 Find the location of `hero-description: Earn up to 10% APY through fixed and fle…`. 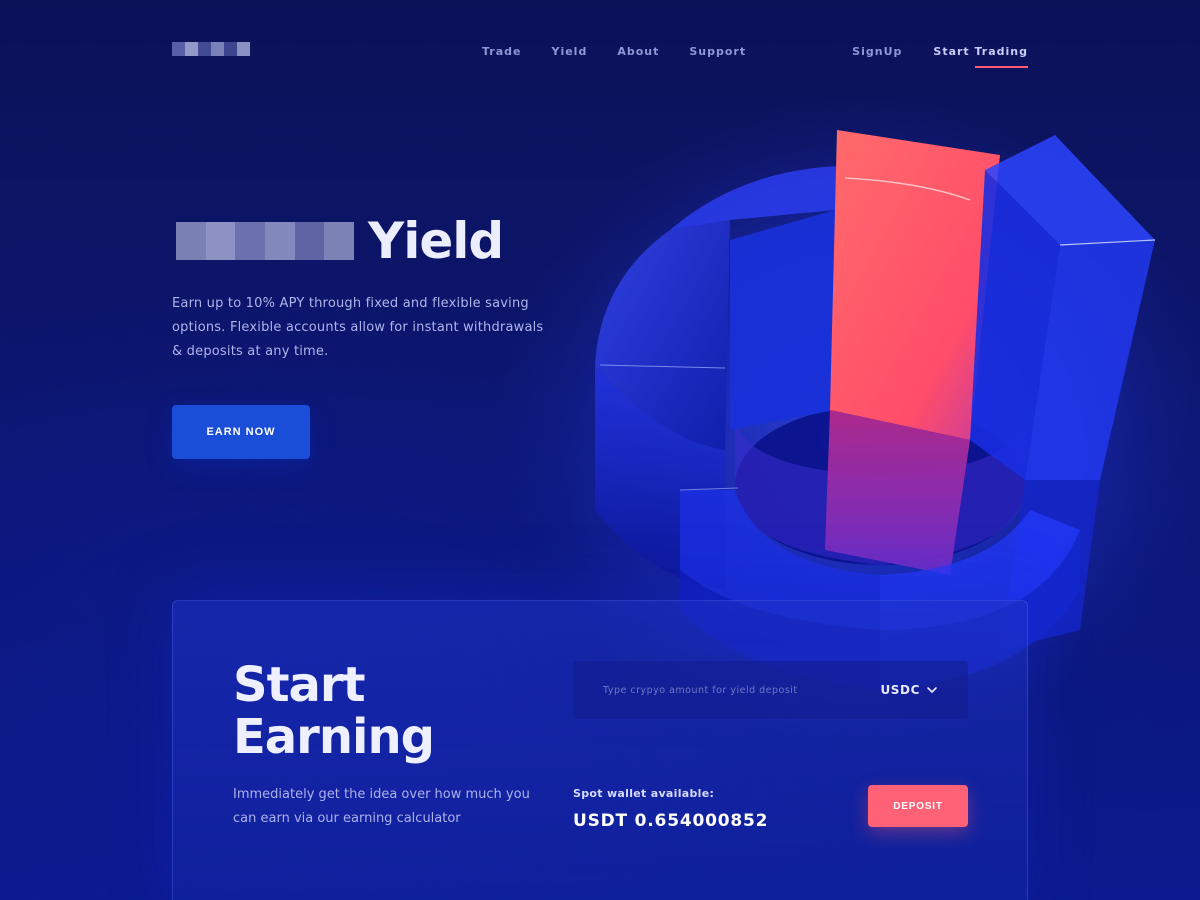

hero-description: Earn up to 10% APY through fixed and fle… is located at coordinates (358, 327).